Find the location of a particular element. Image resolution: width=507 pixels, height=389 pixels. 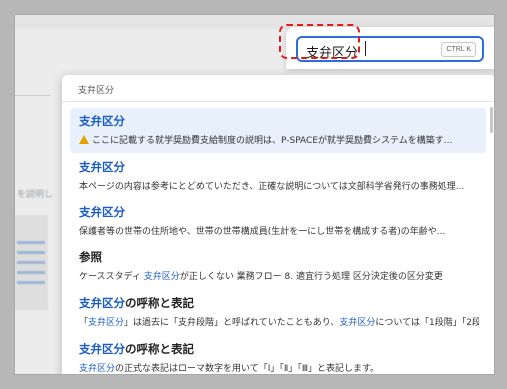

background-text-left: を説明し is located at coordinates (35, 195).